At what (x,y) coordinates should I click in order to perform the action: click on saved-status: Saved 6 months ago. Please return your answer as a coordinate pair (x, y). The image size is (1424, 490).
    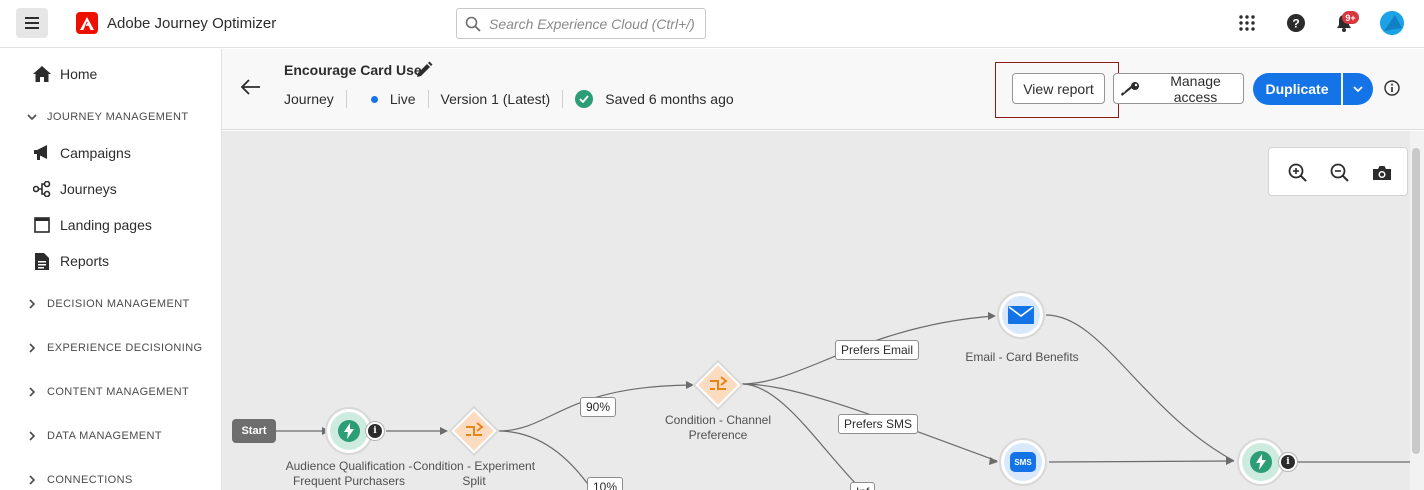
    Looking at the image, I should click on (669, 99).